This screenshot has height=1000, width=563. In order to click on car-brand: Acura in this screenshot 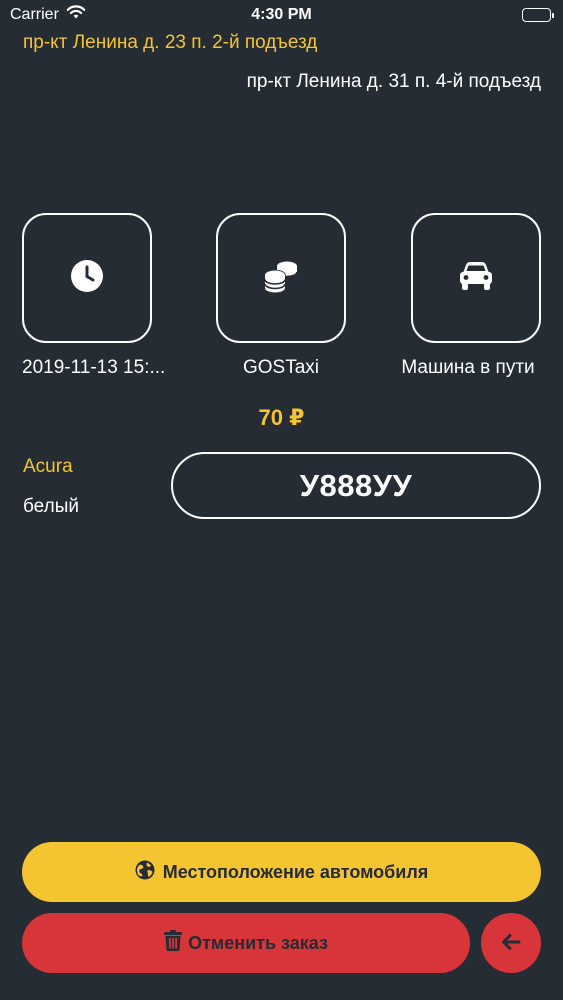, I will do `click(48, 466)`.